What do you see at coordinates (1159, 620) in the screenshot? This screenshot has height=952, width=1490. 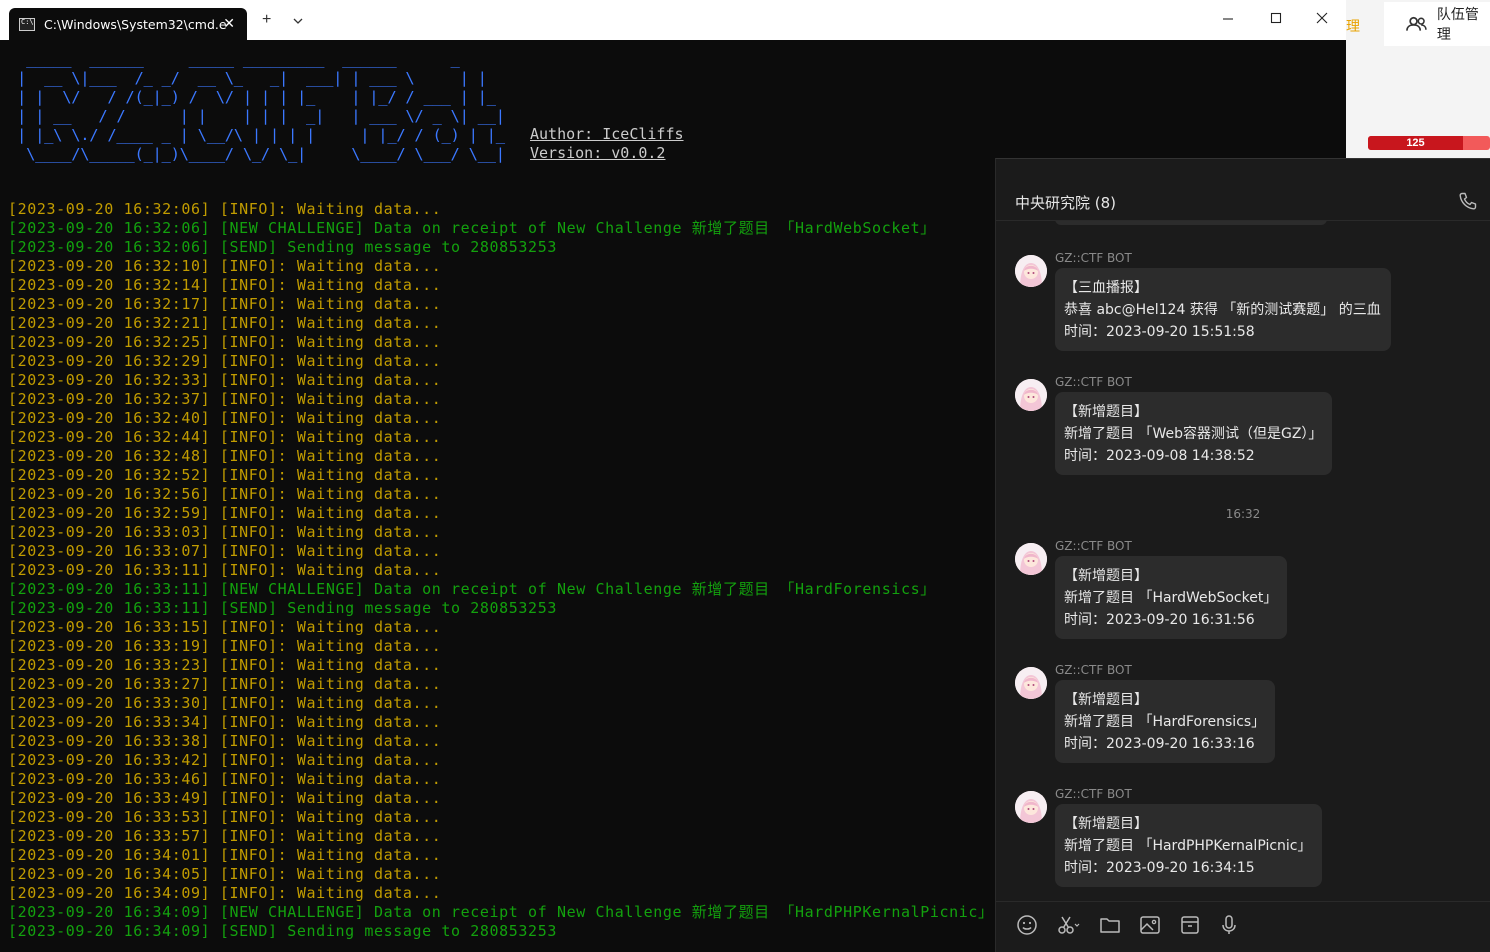 I see `message-line: 时间：2023-09-20 16:31:56` at bounding box center [1159, 620].